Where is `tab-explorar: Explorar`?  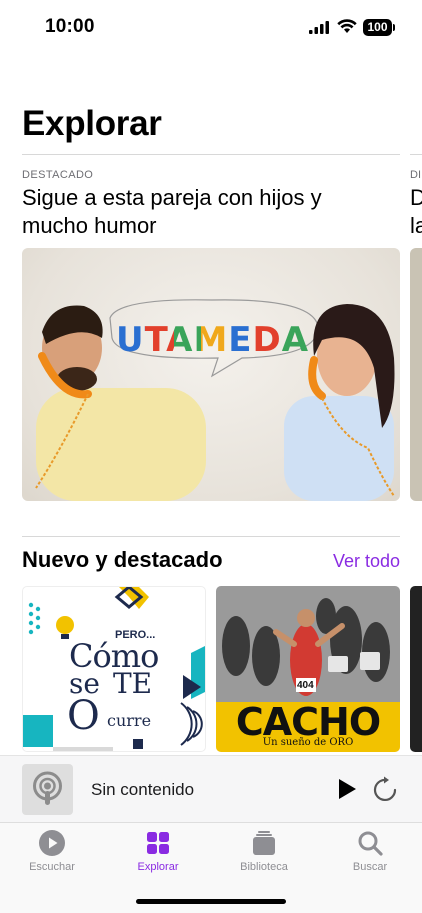 tab-explorar: Explorar is located at coordinates (158, 851).